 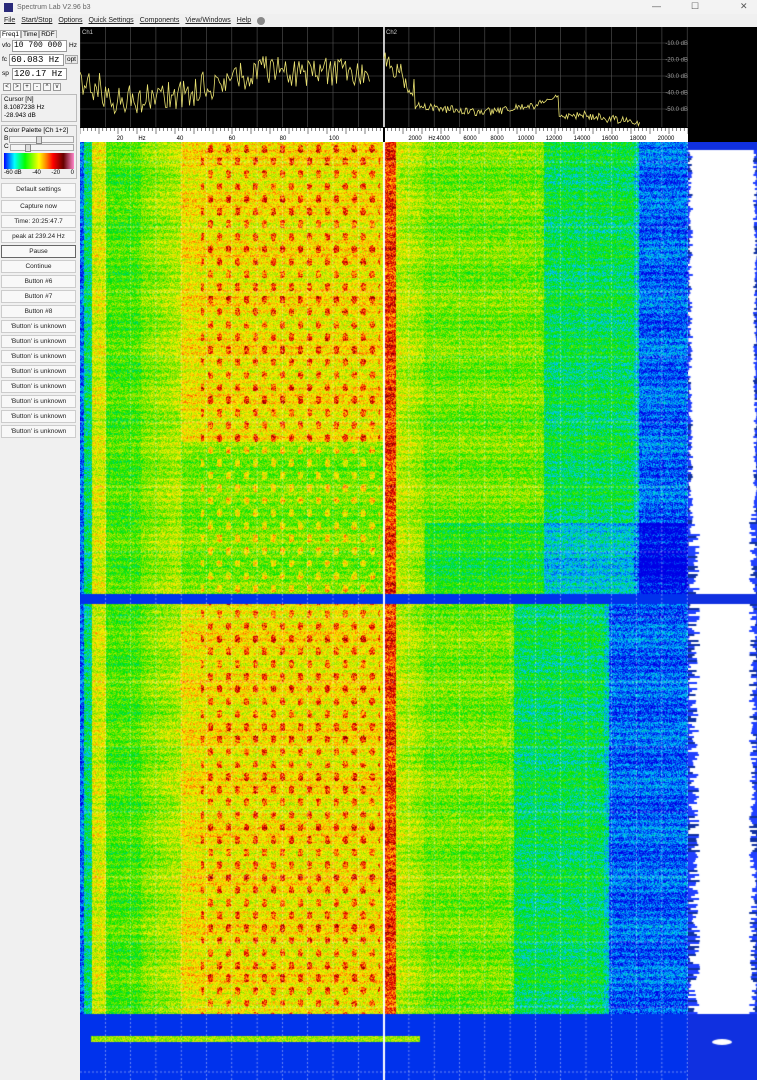 I want to click on db-label: -10.0 dB, so click(x=676, y=44).